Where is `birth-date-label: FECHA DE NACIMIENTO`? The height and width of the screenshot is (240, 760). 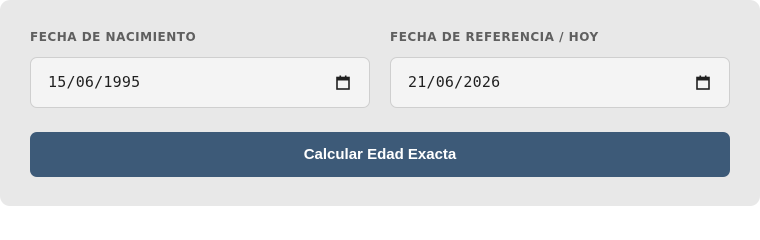
birth-date-label: FECHA DE NACIMIENTO is located at coordinates (113, 37).